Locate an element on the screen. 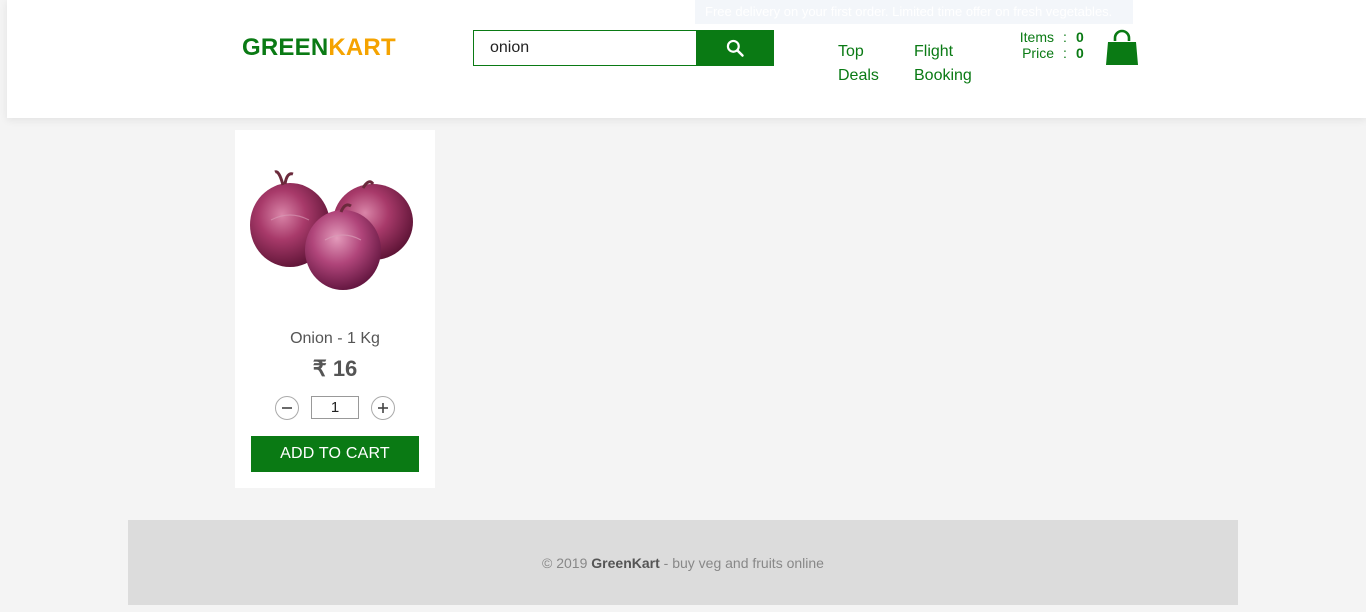 The image size is (1366, 612). minus-icon is located at coordinates (287, 408).